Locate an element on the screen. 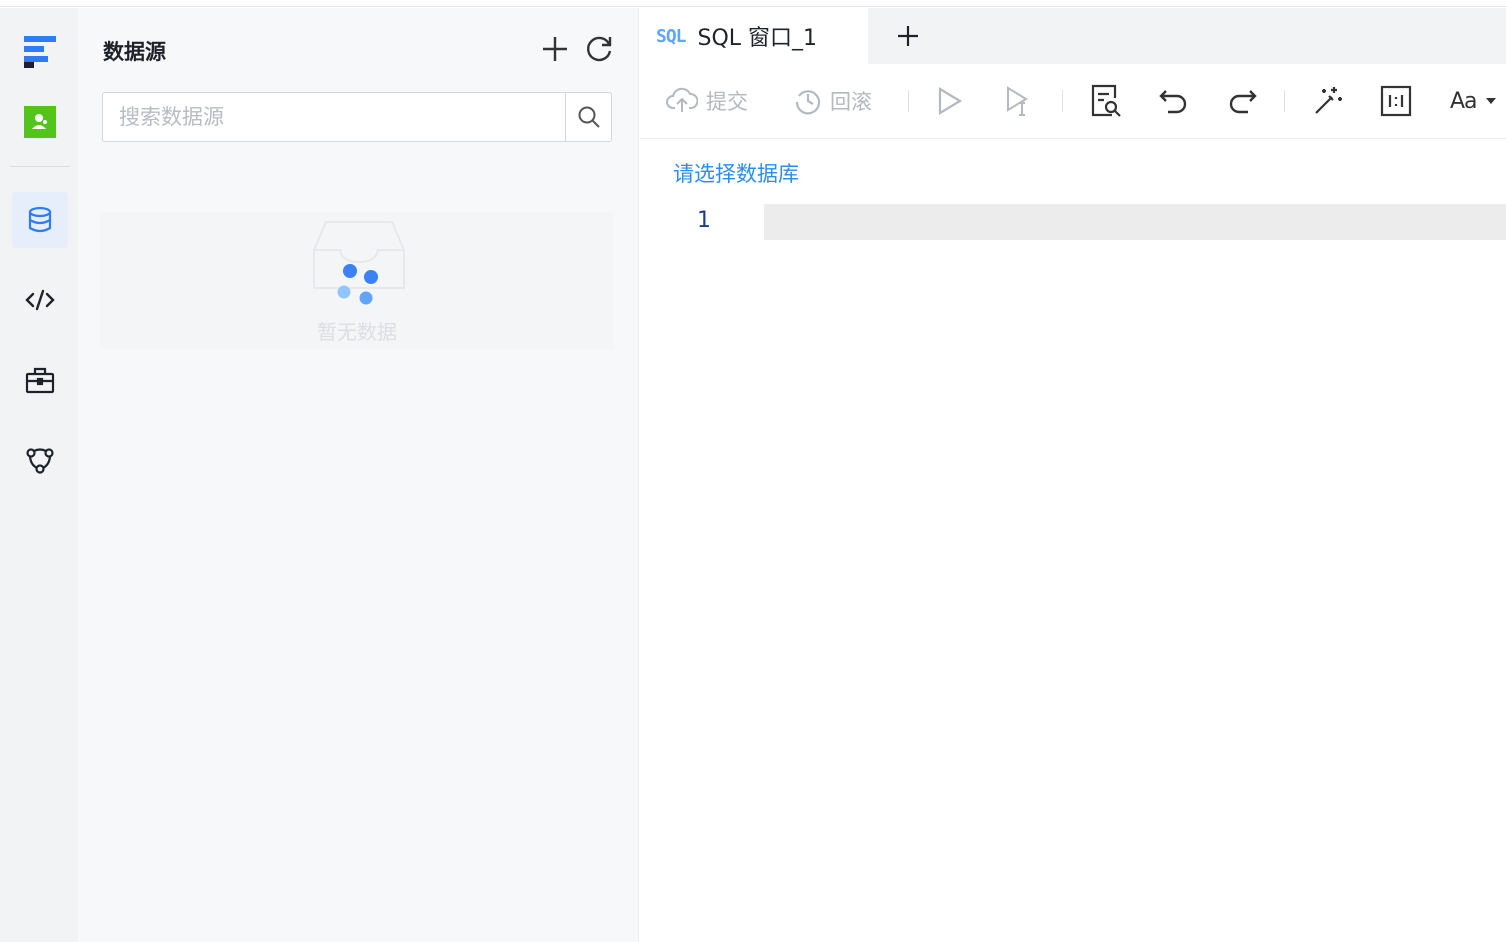 This screenshot has height=942, width=1506. submit-button: 提交 is located at coordinates (707, 101).